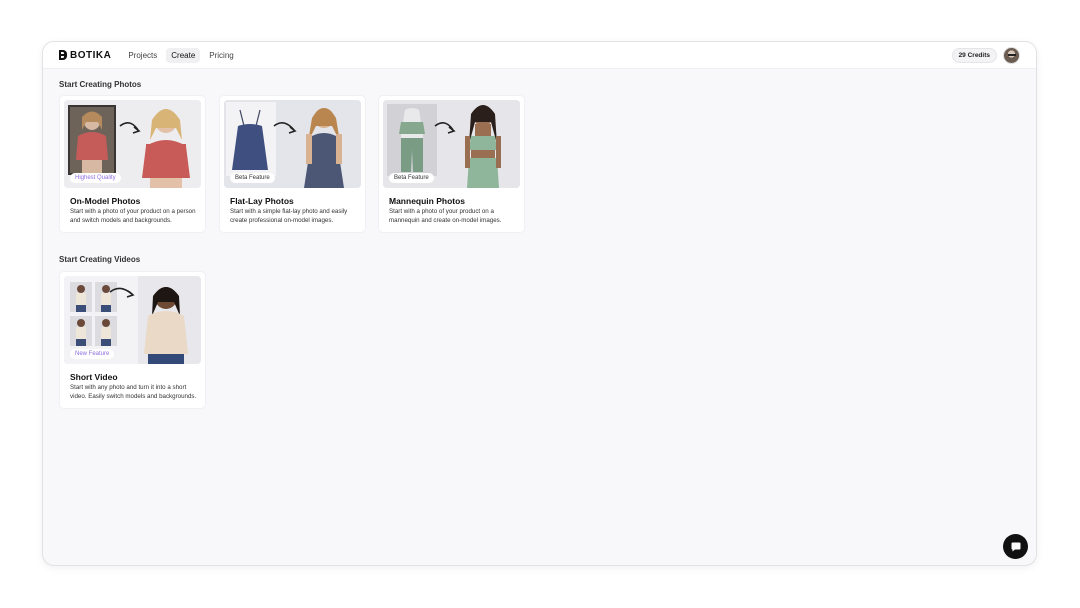  What do you see at coordinates (221, 55) in the screenshot?
I see `nav-pricing: Pricing` at bounding box center [221, 55].